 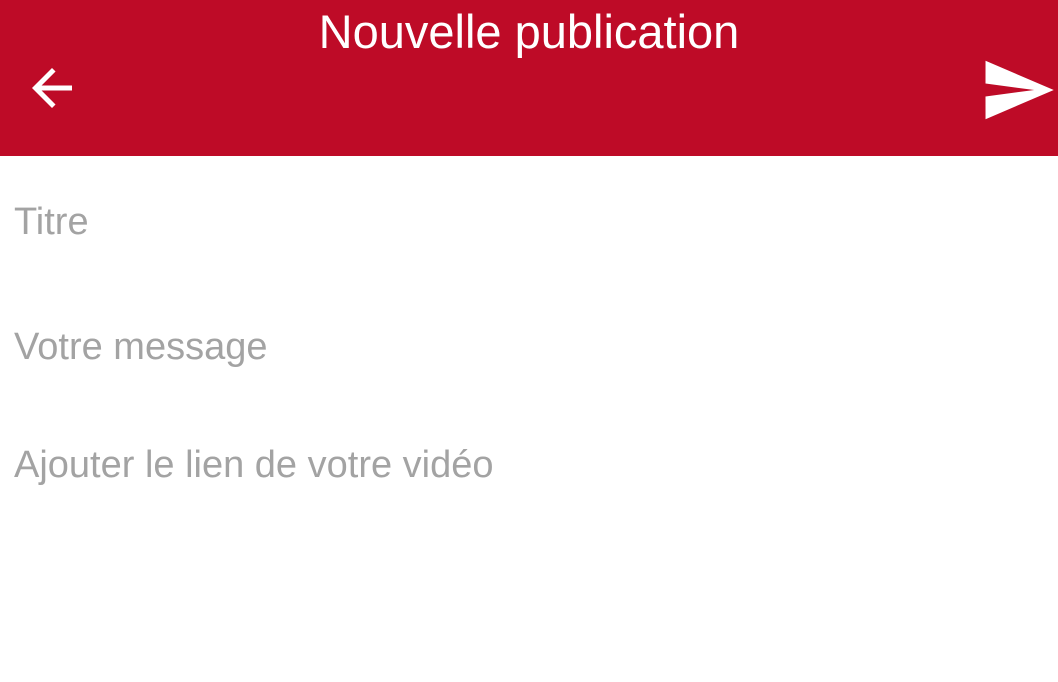 What do you see at coordinates (529, 31) in the screenshot?
I see `page-title: Nouvelle publication` at bounding box center [529, 31].